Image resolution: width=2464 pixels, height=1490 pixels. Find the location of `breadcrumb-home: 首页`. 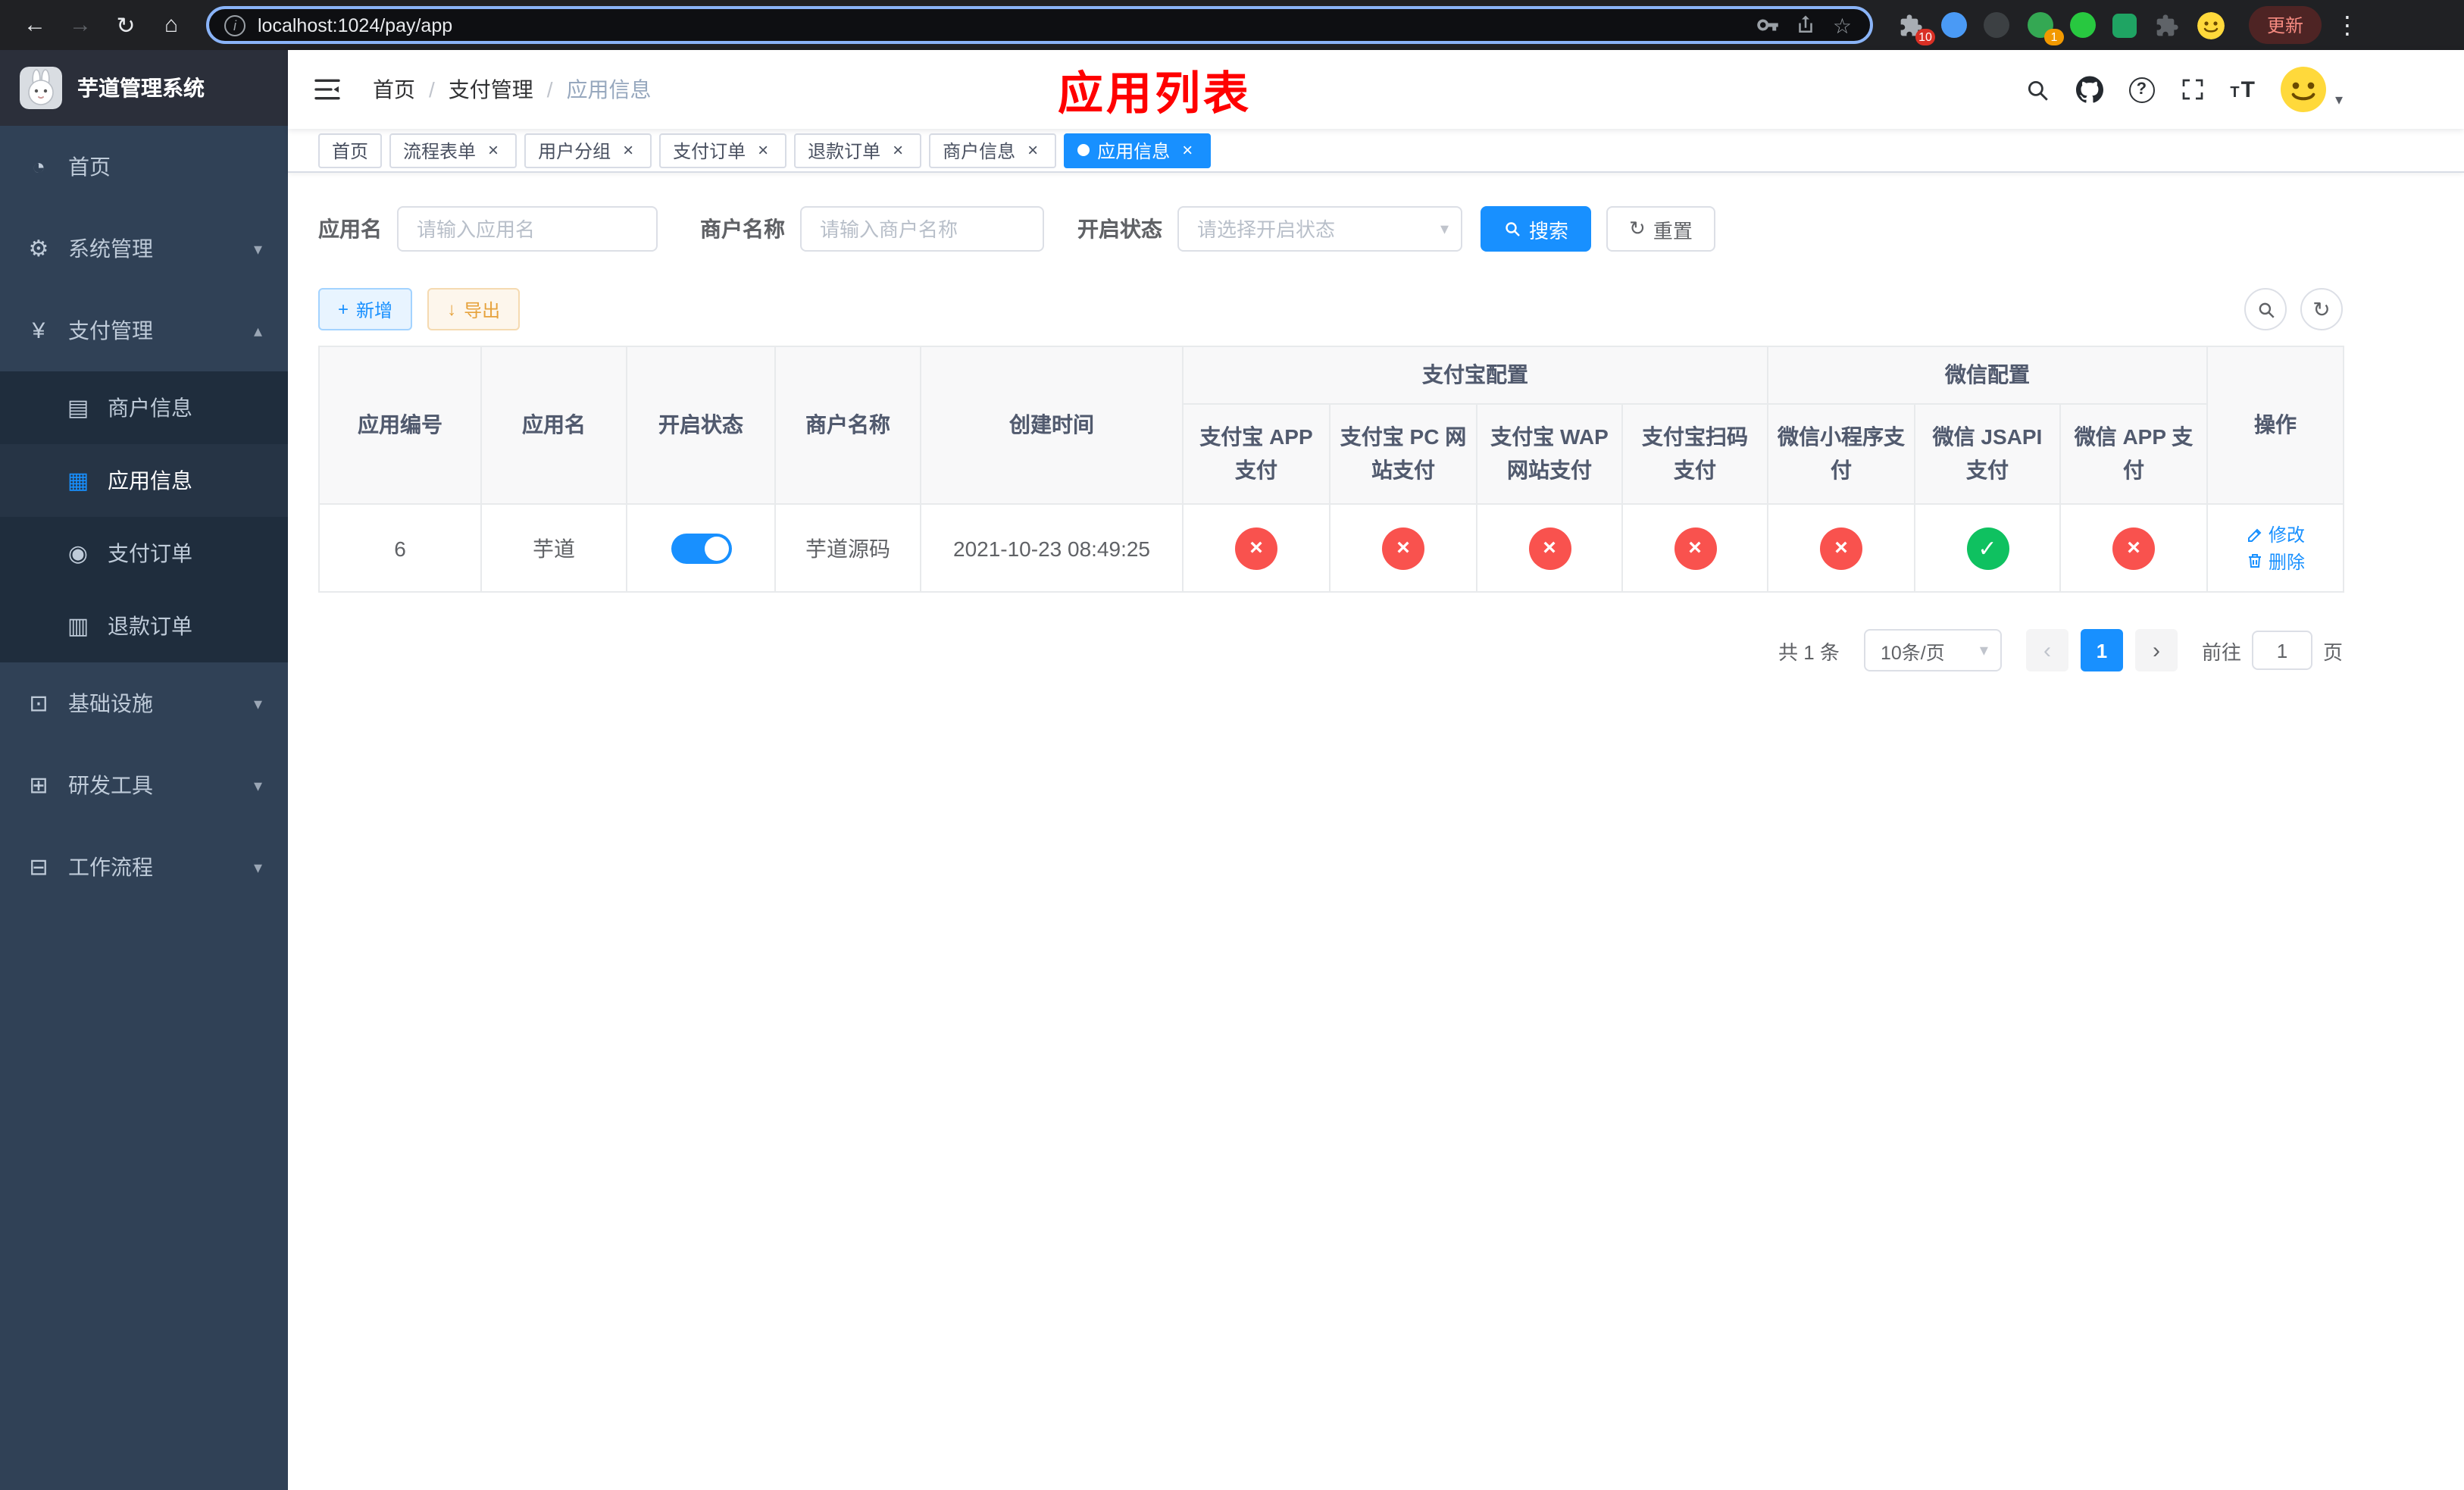

breadcrumb-home: 首页 is located at coordinates (394, 89).